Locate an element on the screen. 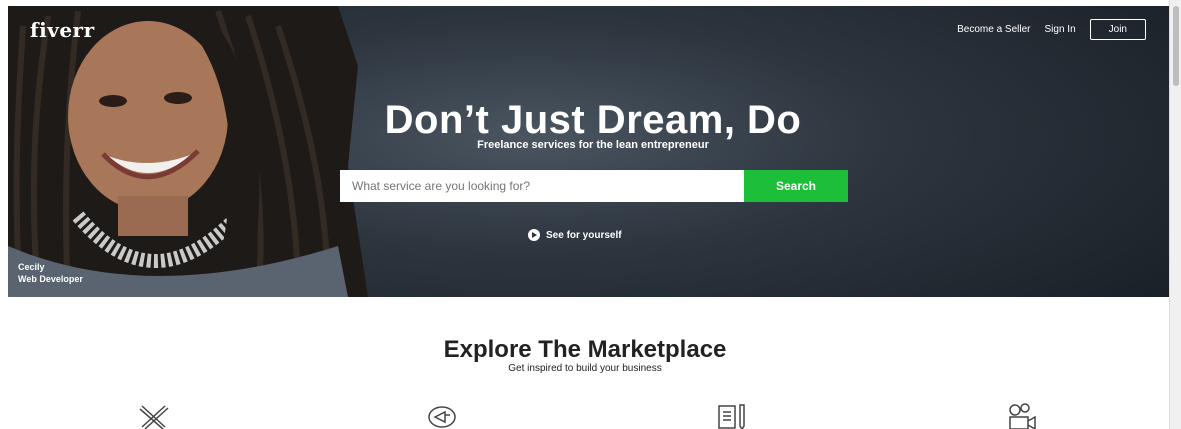 Image resolution: width=1181 pixels, height=429 pixels. caption-role: Web Developer is located at coordinates (50, 279).